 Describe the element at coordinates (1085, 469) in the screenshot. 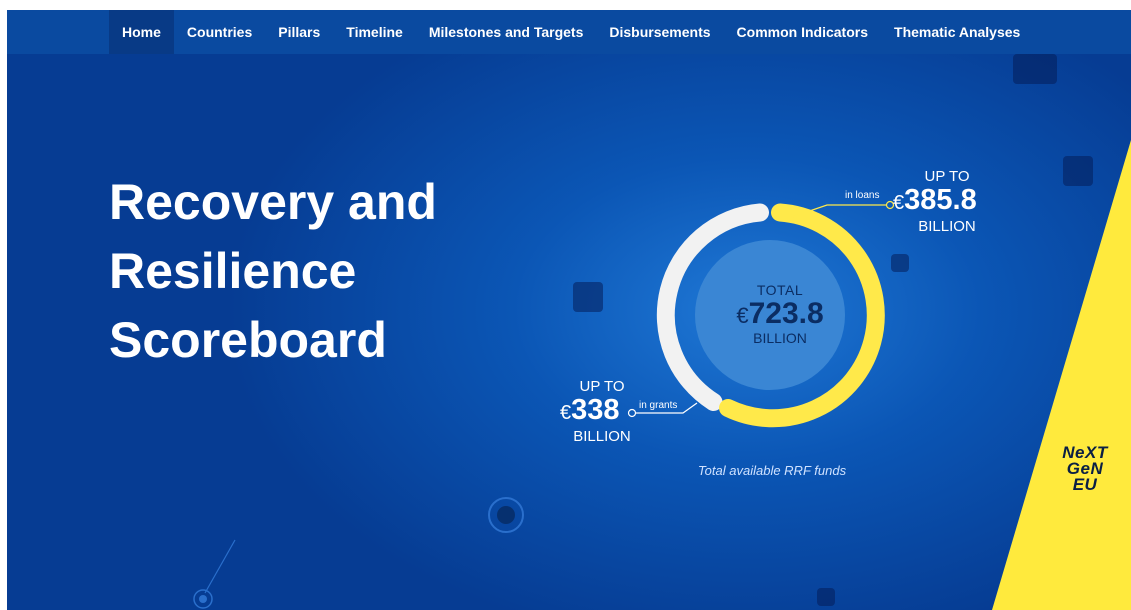

I see `nextgeneu-logo: NeXT GeN EU` at that location.